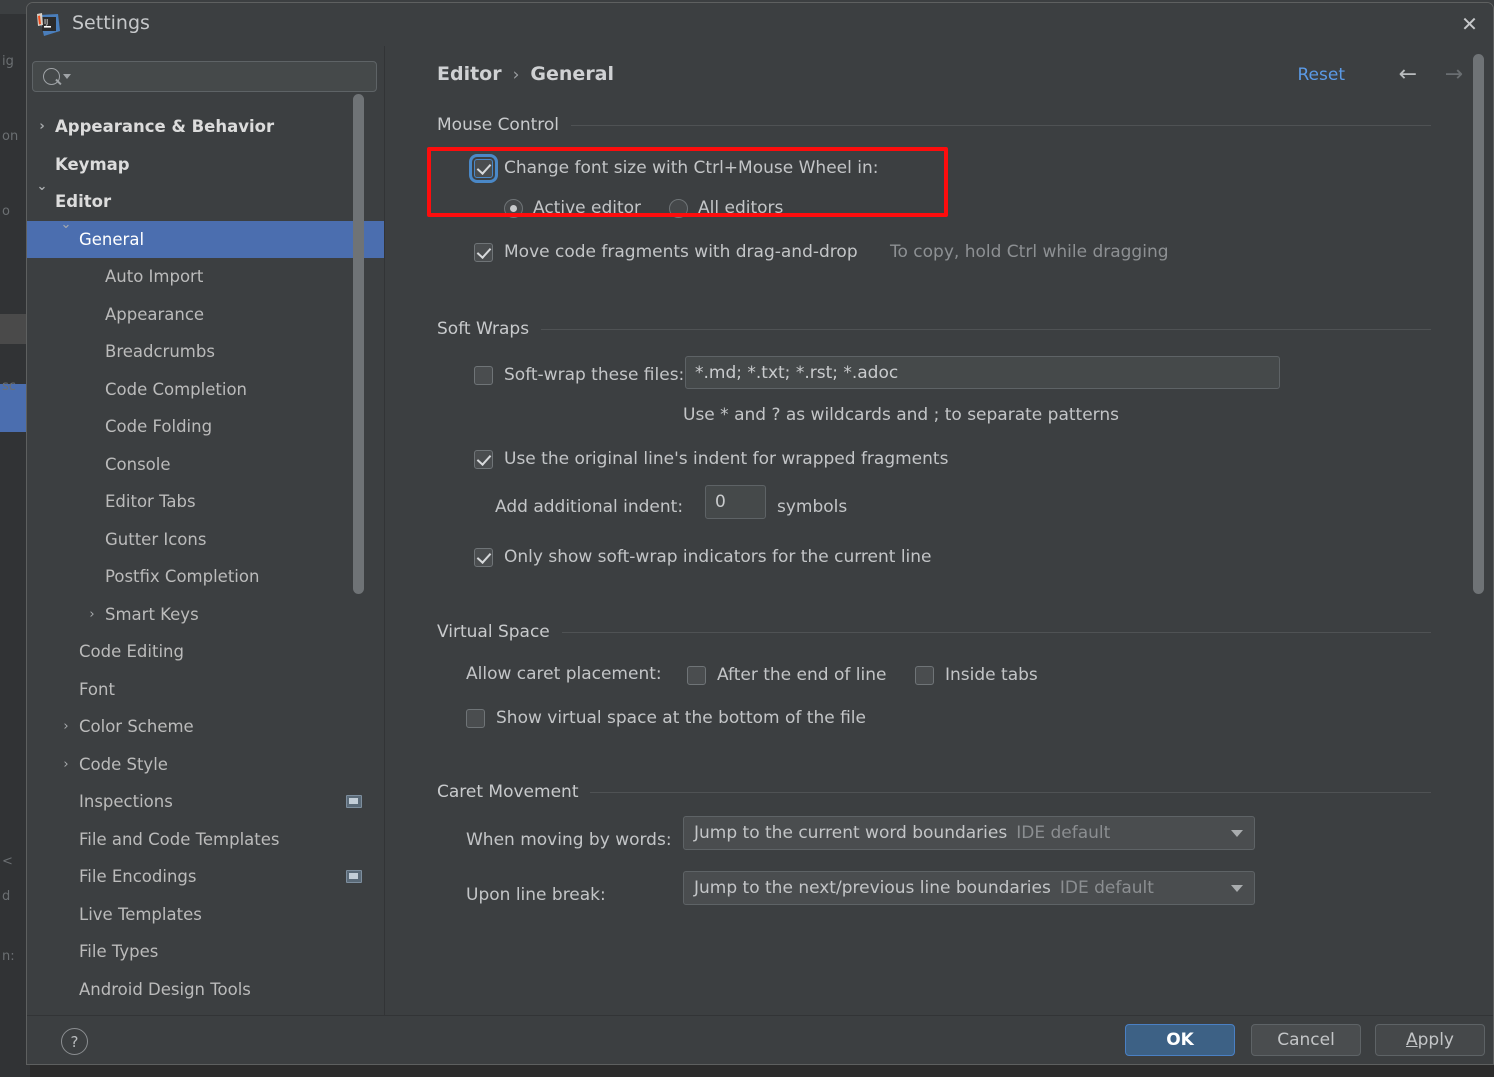 This screenshot has width=1494, height=1077. Describe the element at coordinates (1435, 1040) in the screenshot. I see `apply-label-rest: pply` at that location.